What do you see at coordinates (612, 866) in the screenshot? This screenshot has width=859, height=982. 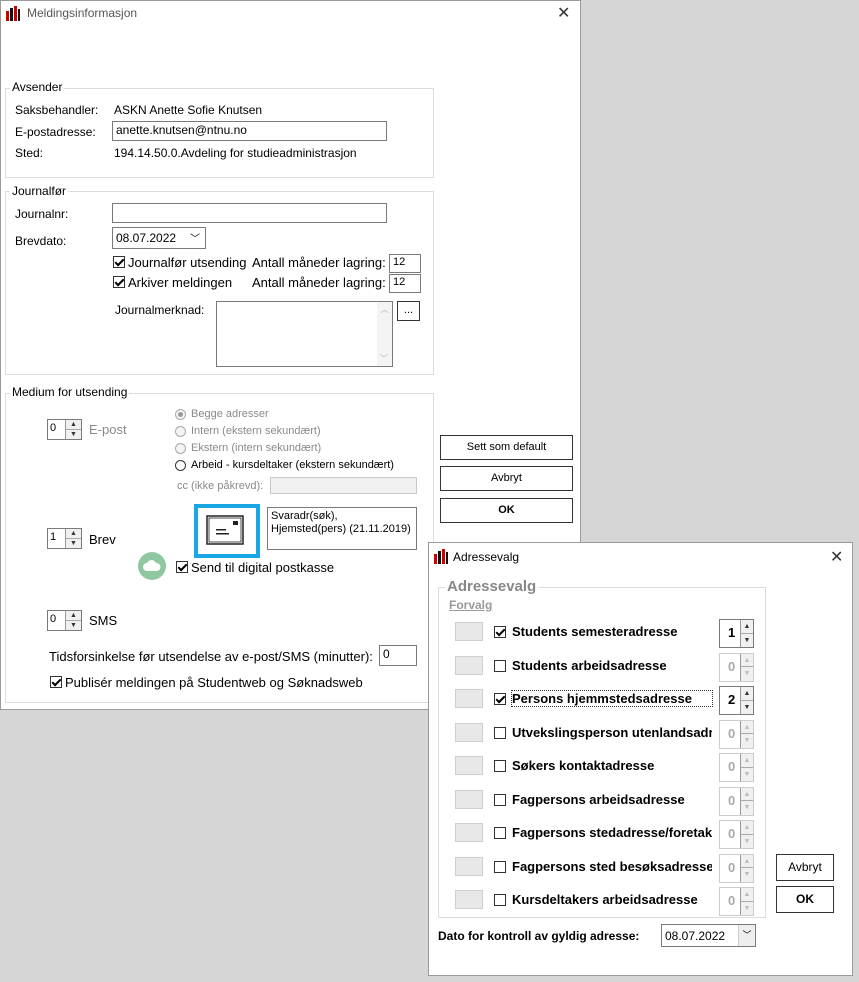 I see `address-row-label: Fagpersons sted besøksadresse` at bounding box center [612, 866].